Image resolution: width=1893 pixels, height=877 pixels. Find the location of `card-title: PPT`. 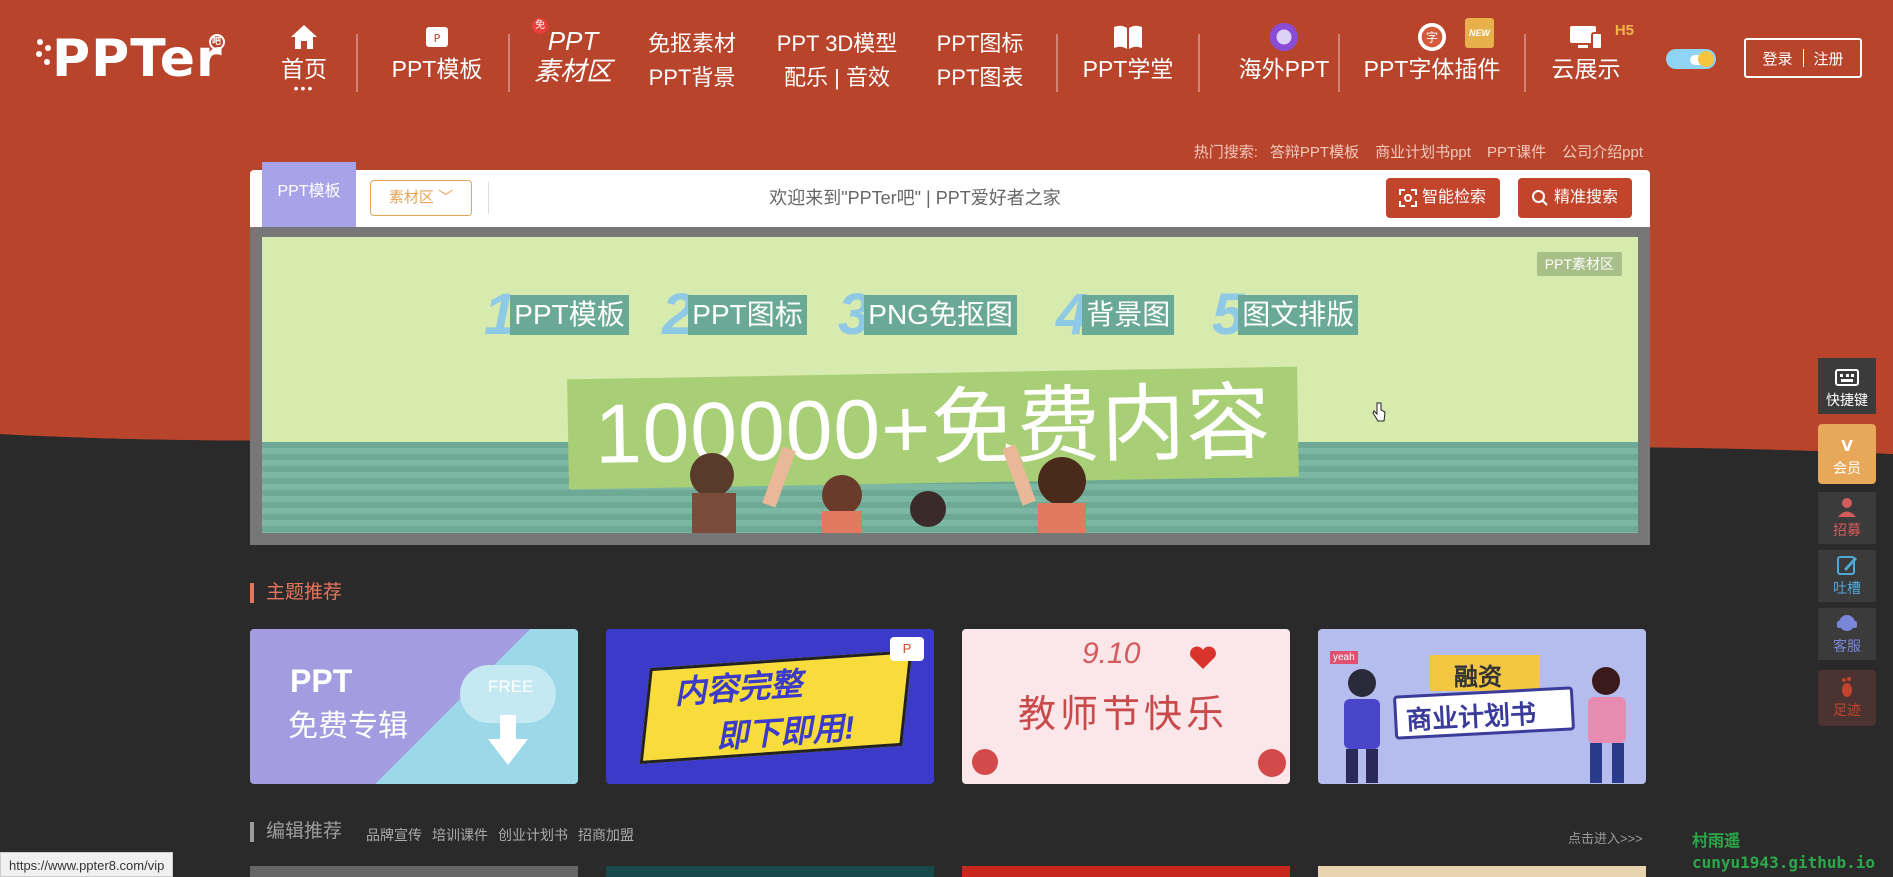

card-title: PPT is located at coordinates (321, 681).